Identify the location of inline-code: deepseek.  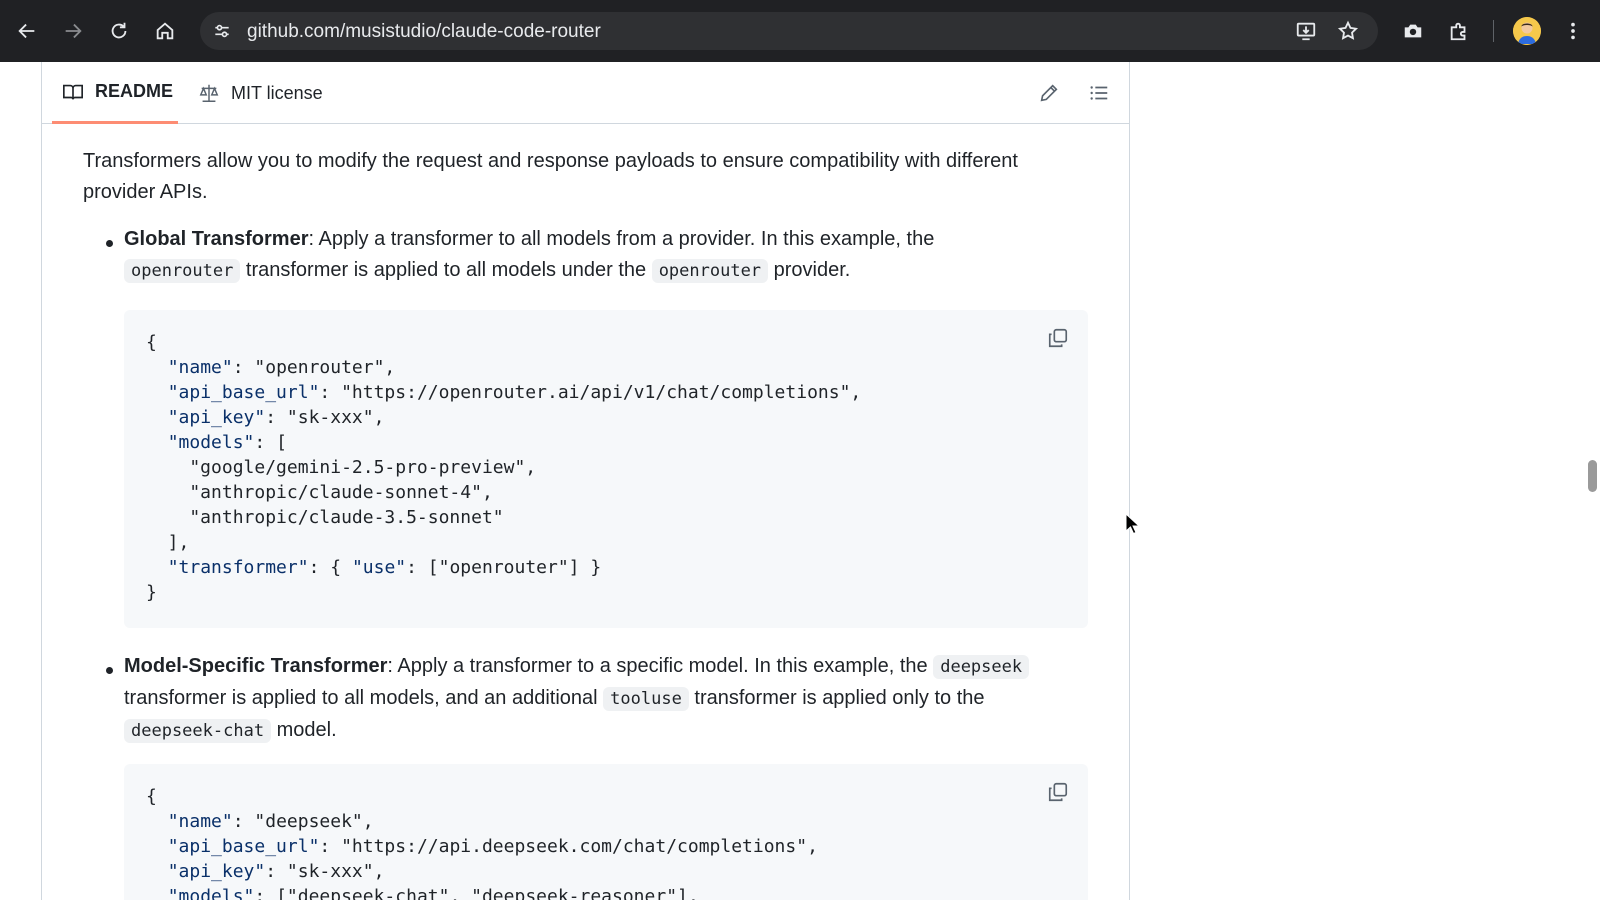
(981, 667).